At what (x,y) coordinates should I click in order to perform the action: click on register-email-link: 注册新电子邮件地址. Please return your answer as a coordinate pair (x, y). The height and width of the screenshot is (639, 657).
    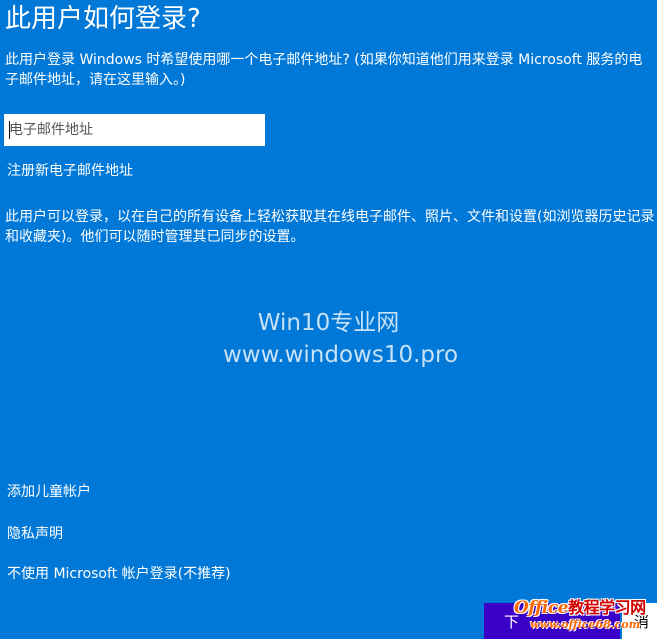
    Looking at the image, I should click on (70, 171).